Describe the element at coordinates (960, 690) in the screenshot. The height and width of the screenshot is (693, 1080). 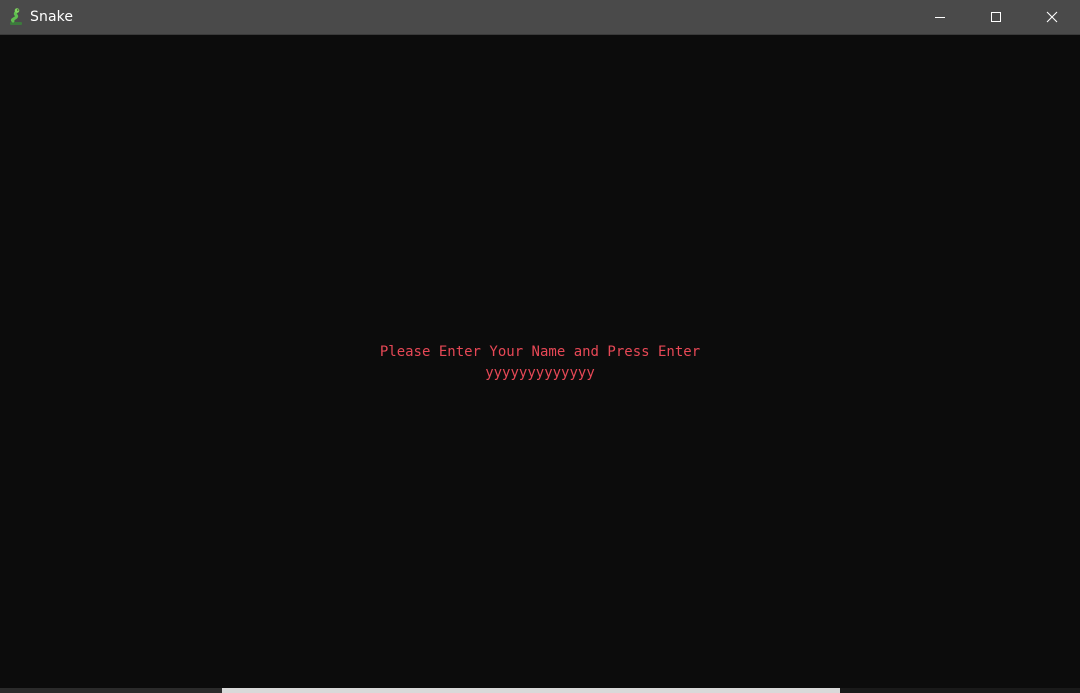
I see `taskbar-edge-right` at that location.